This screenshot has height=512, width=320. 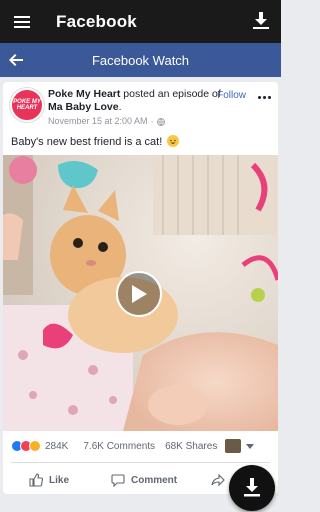 What do you see at coordinates (35, 446) in the screenshot?
I see `haha-reaction-icon` at bounding box center [35, 446].